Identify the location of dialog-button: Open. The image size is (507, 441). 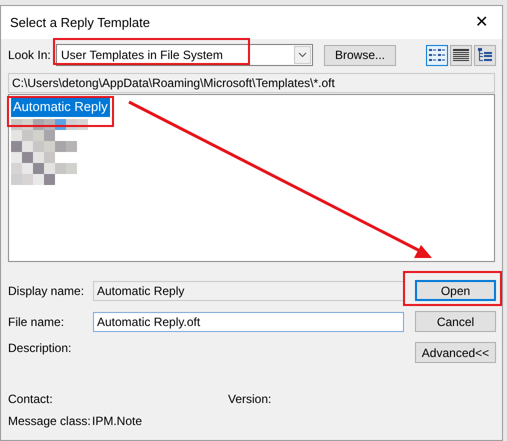
(455, 290).